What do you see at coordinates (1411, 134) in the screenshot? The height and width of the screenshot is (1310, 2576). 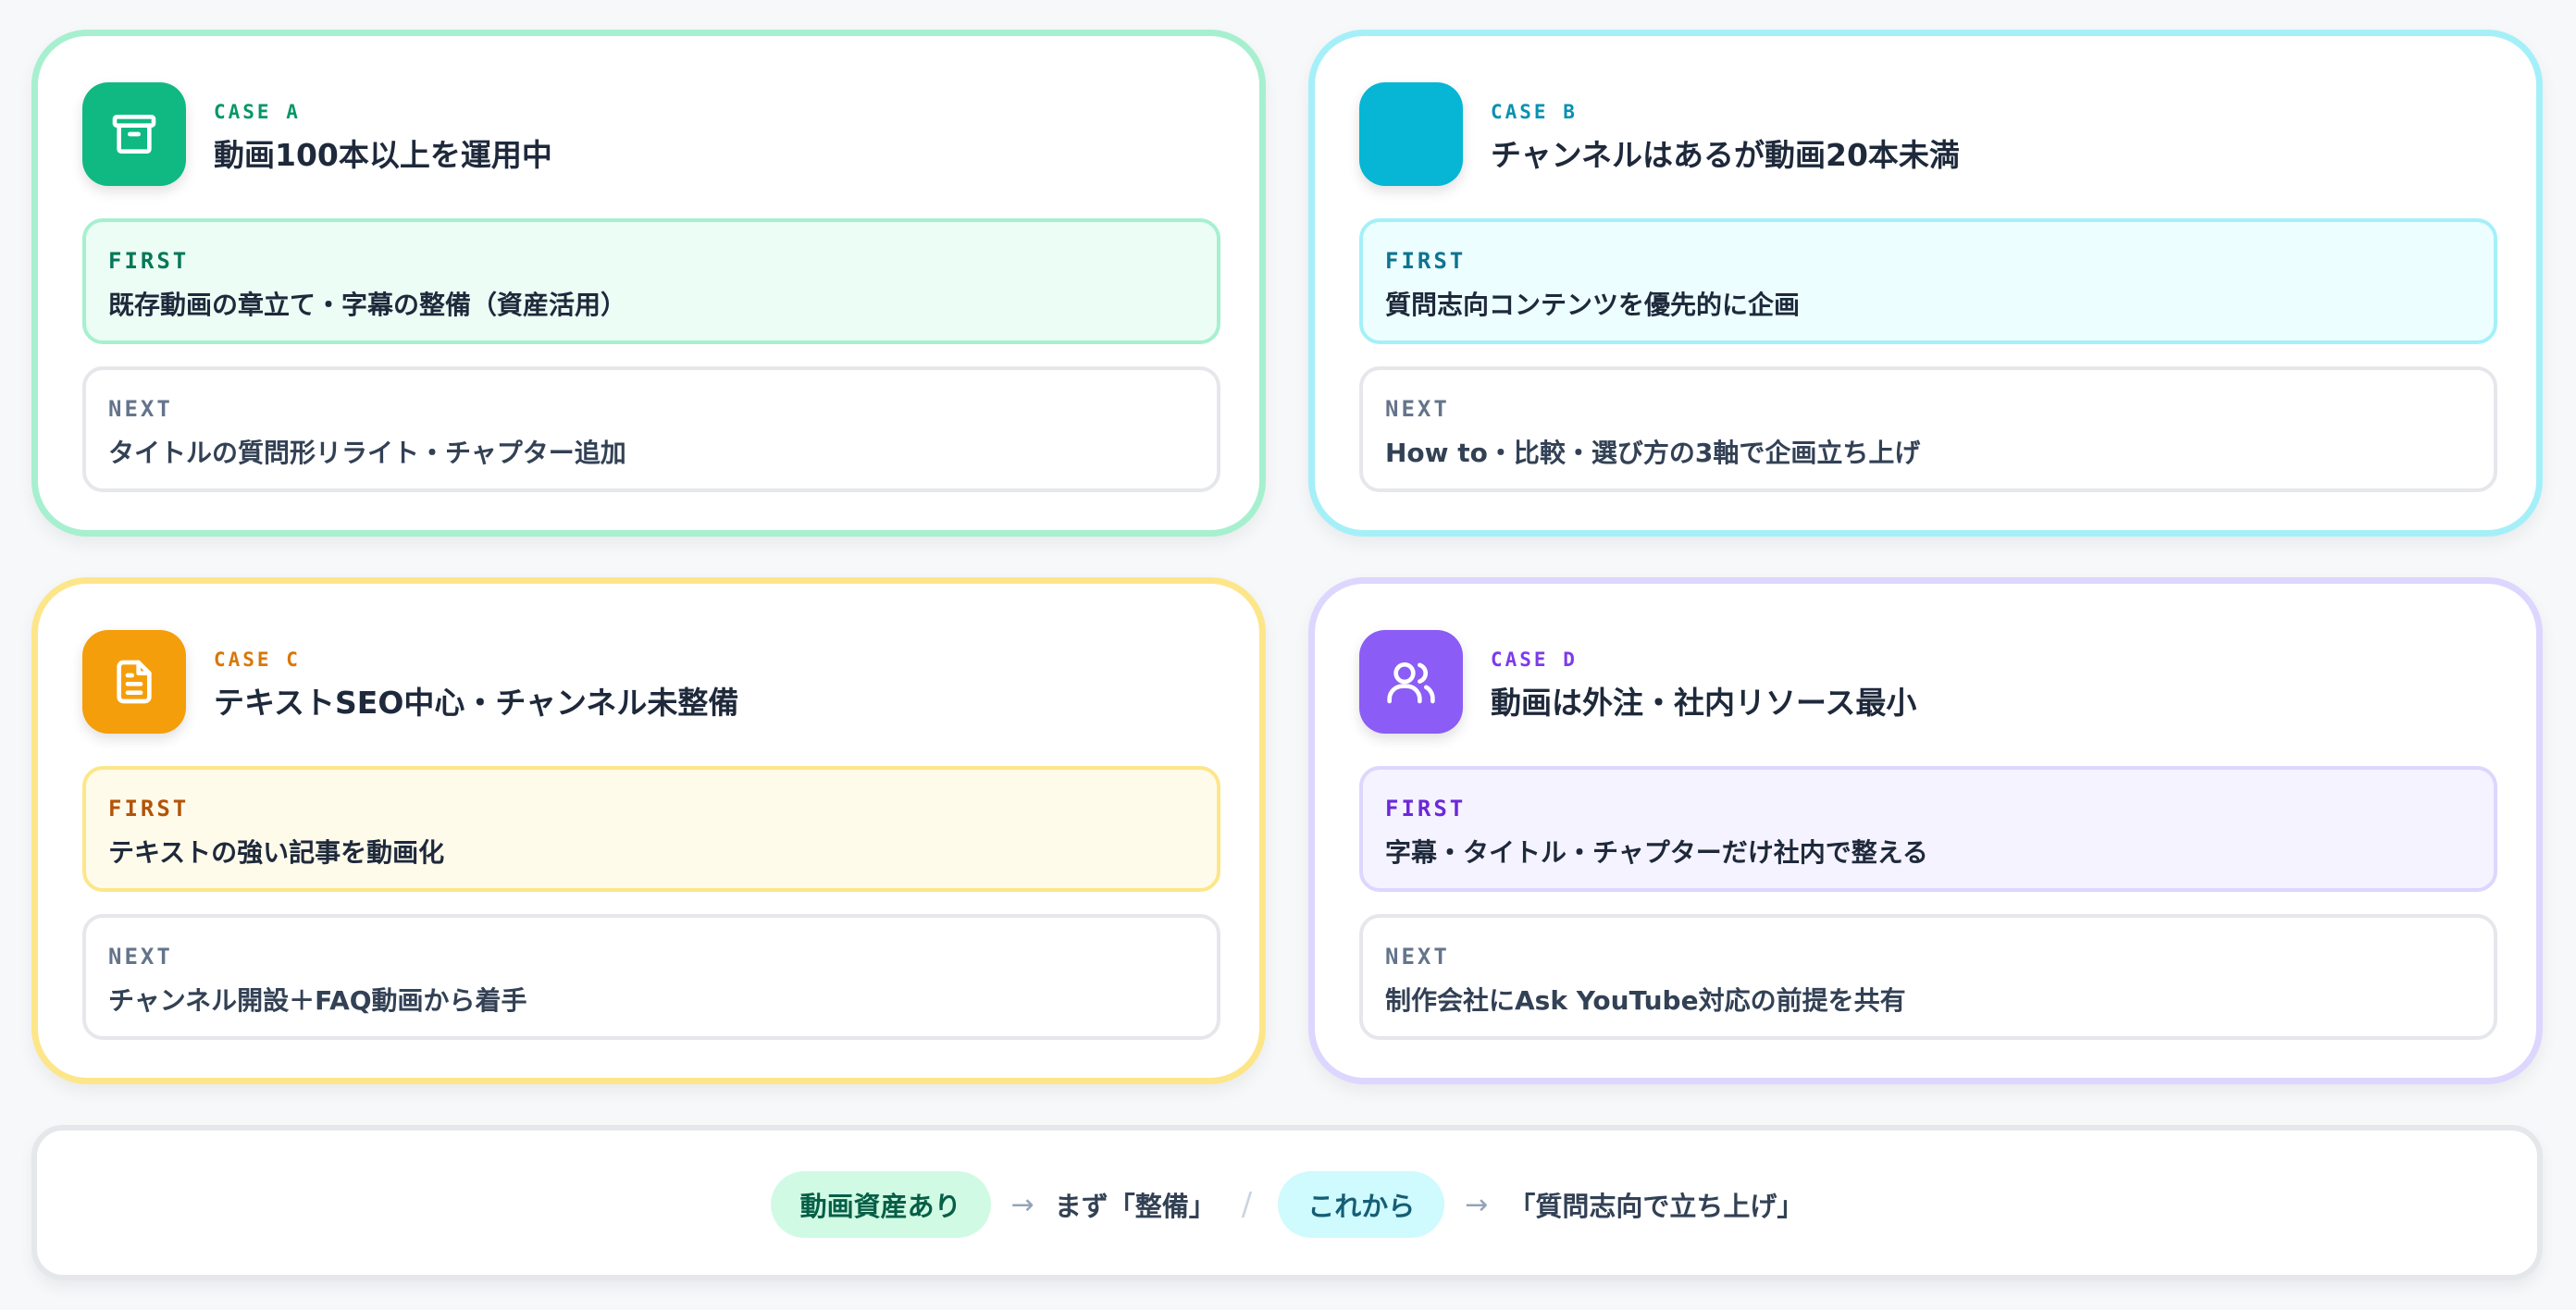 I see `case-b-icon-box` at bounding box center [1411, 134].